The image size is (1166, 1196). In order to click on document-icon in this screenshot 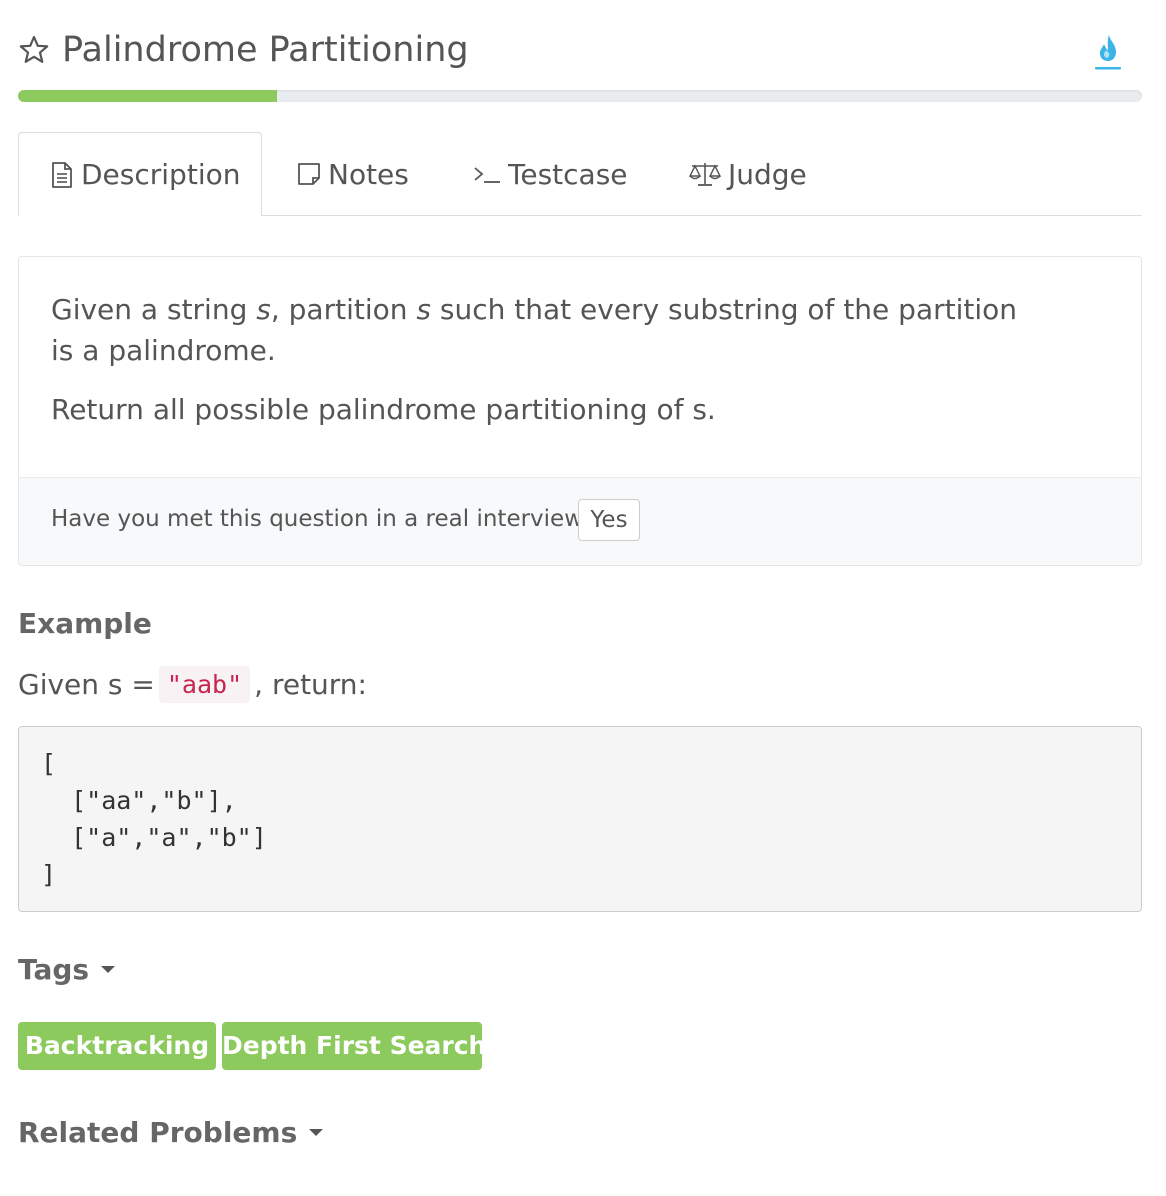, I will do `click(62, 174)`.